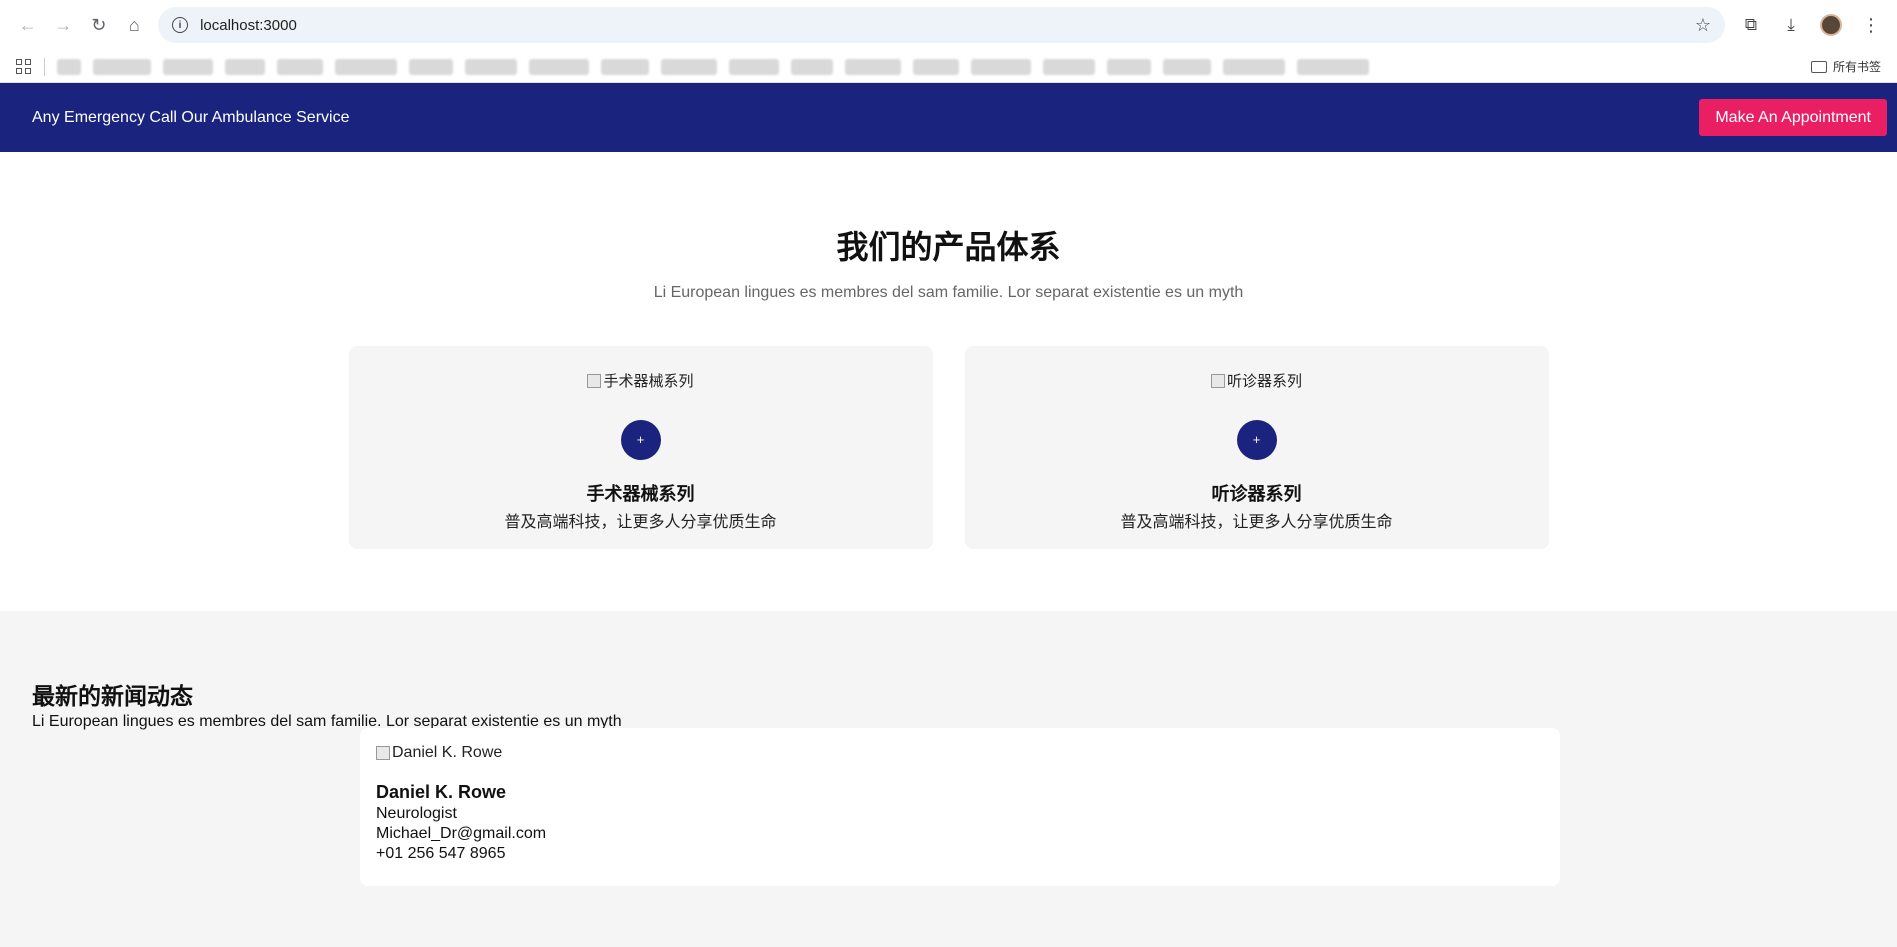 This screenshot has width=1897, height=947. Describe the element at coordinates (112, 696) in the screenshot. I see `news-title: 最新的新闻动态` at that location.